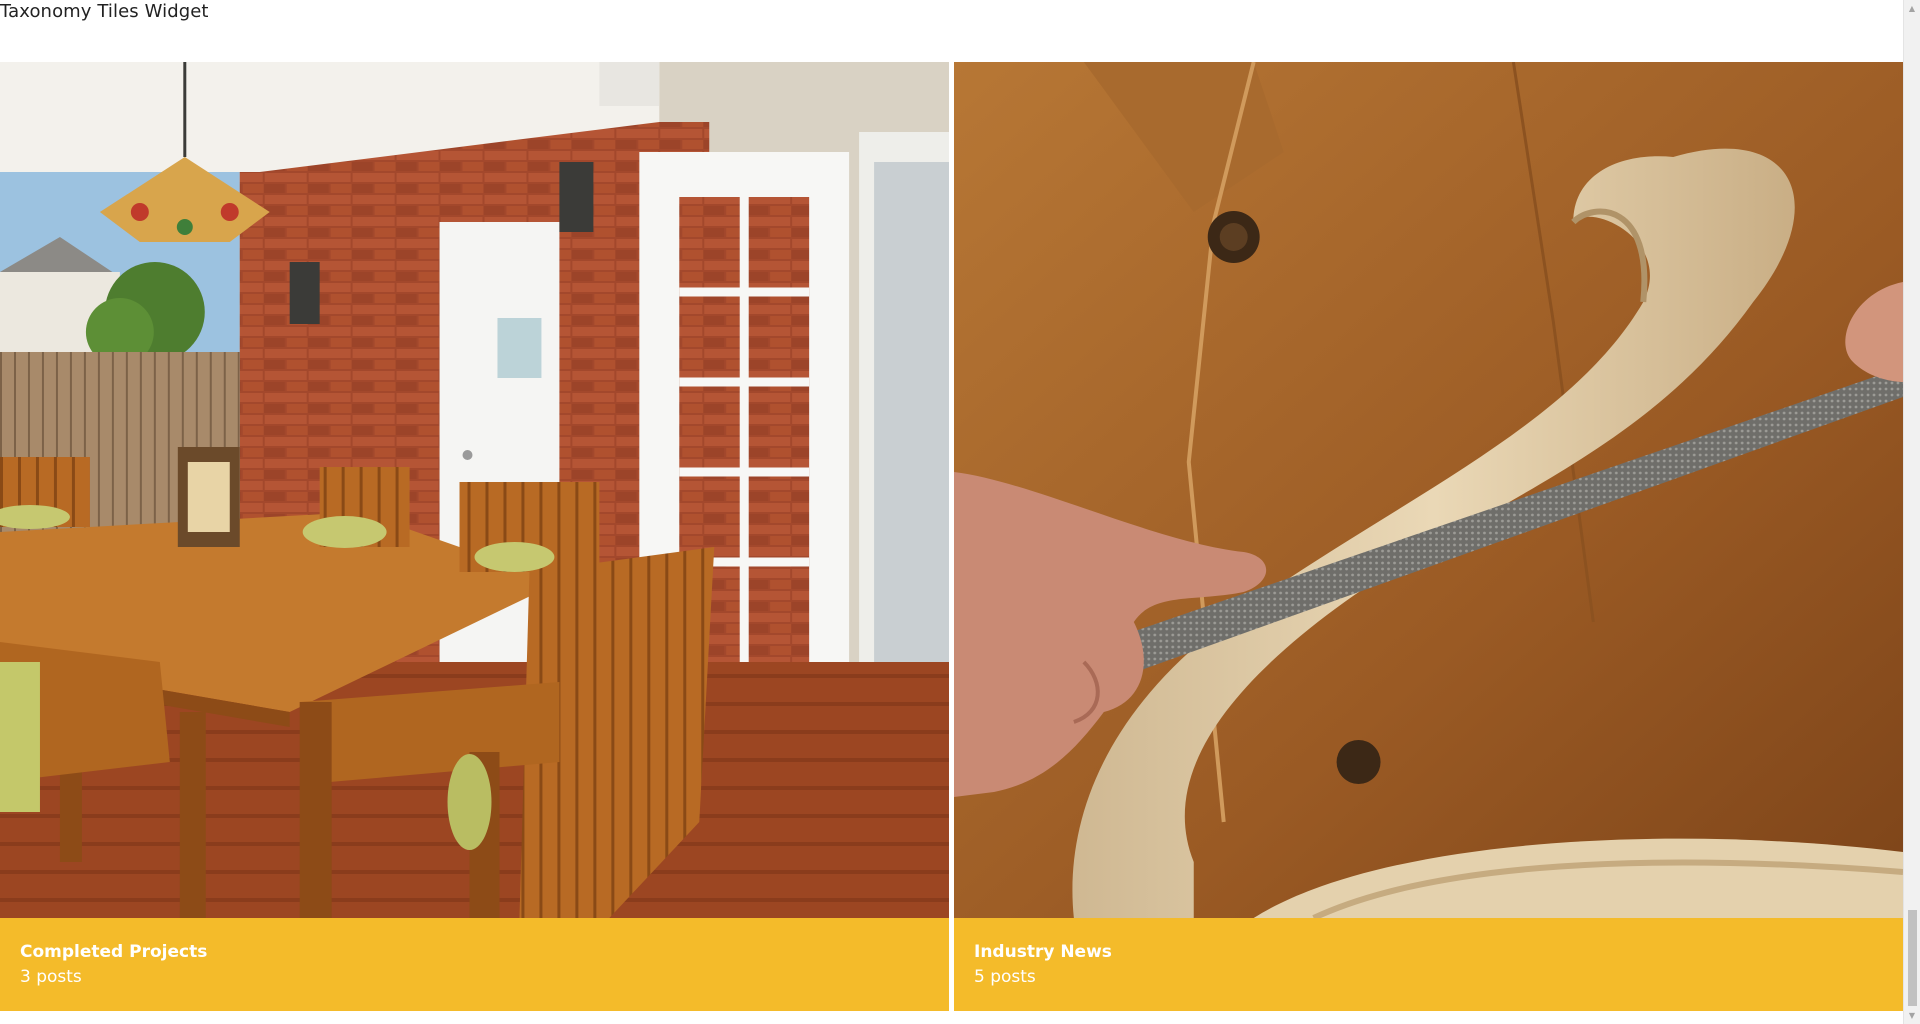  Describe the element at coordinates (474, 952) in the screenshot. I see `tile-term-name: Completed Projects` at that location.